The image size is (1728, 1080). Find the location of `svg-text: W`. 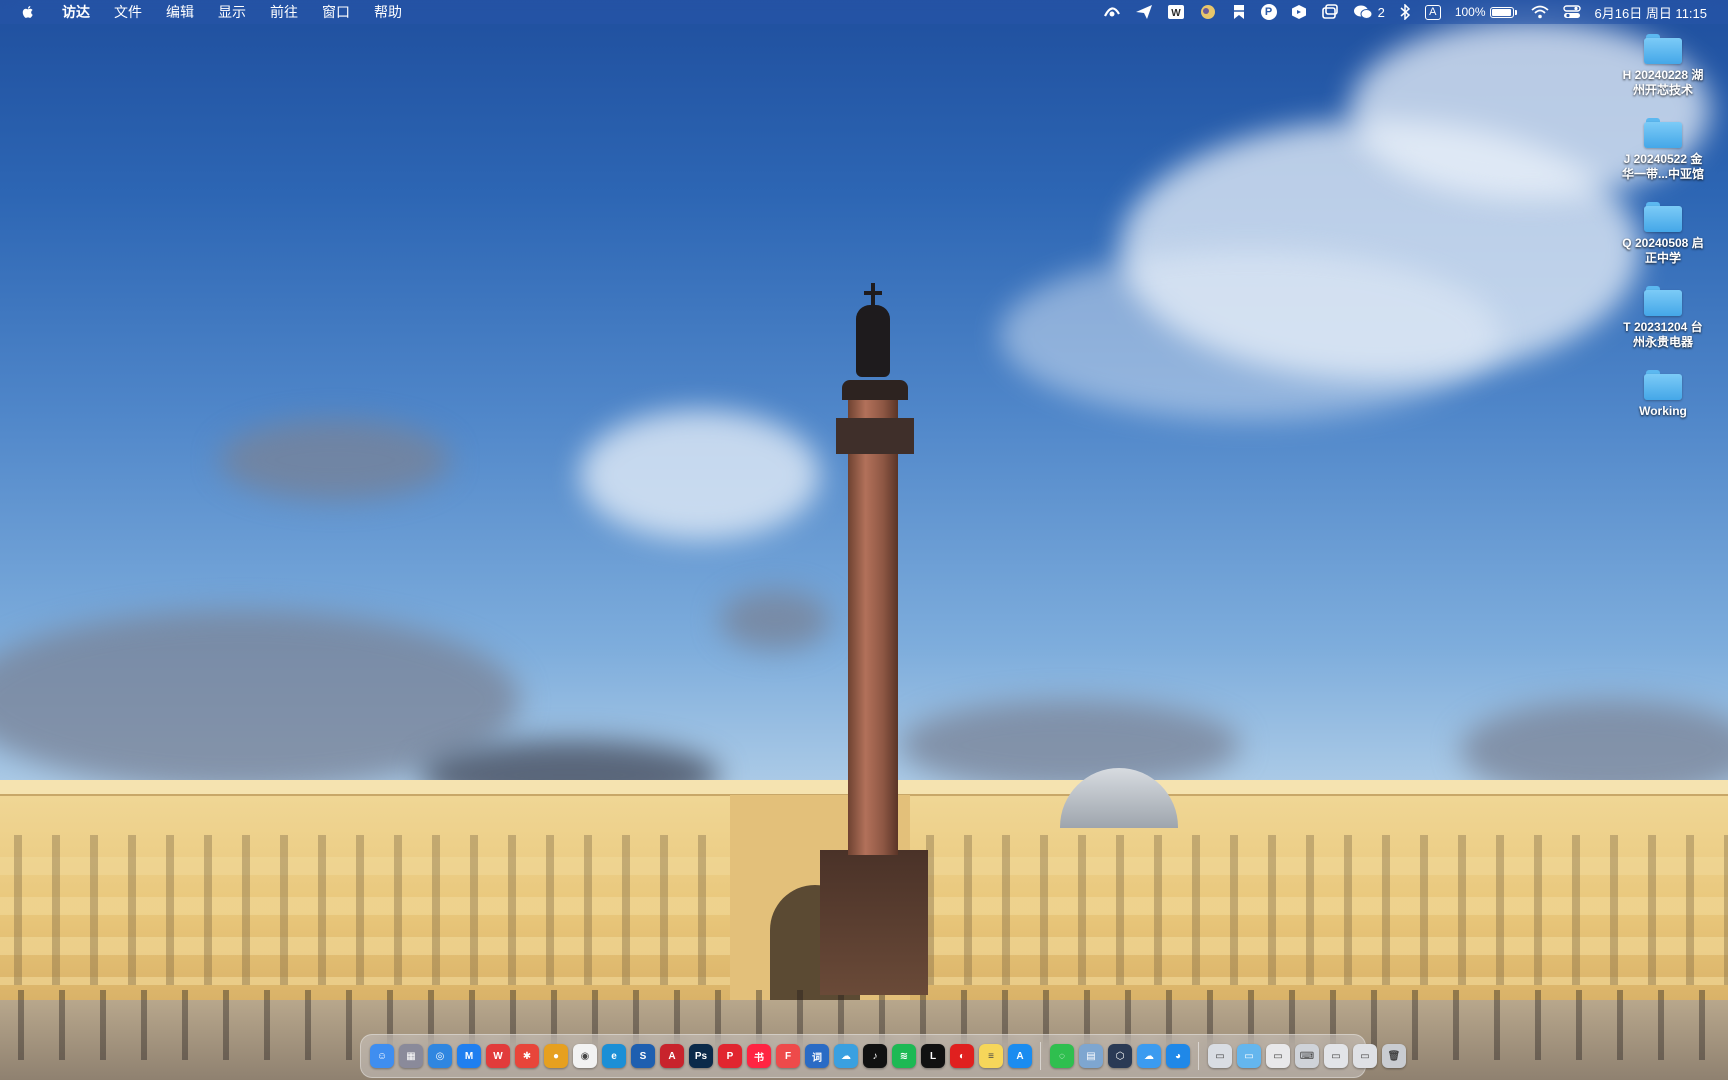

svg-text: W is located at coordinates (1176, 13).